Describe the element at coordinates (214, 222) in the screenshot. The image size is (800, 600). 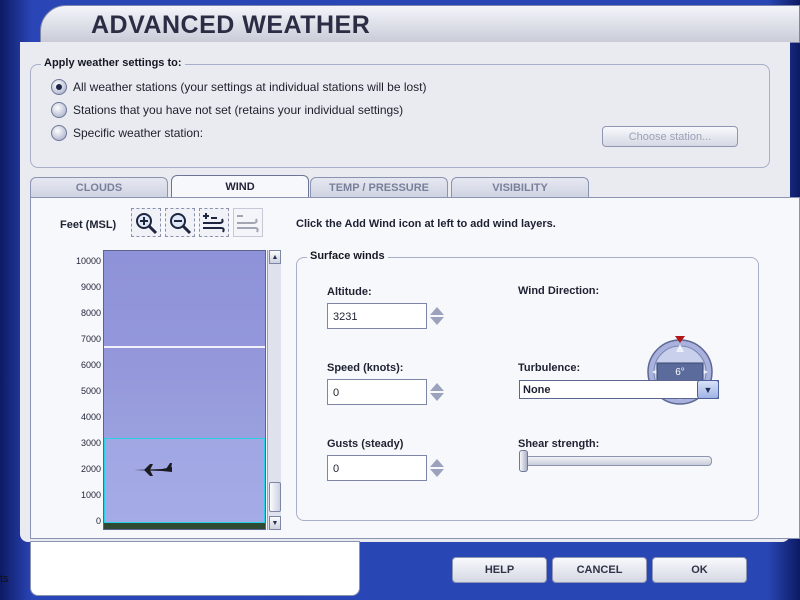
I see `add-wind-icon` at that location.